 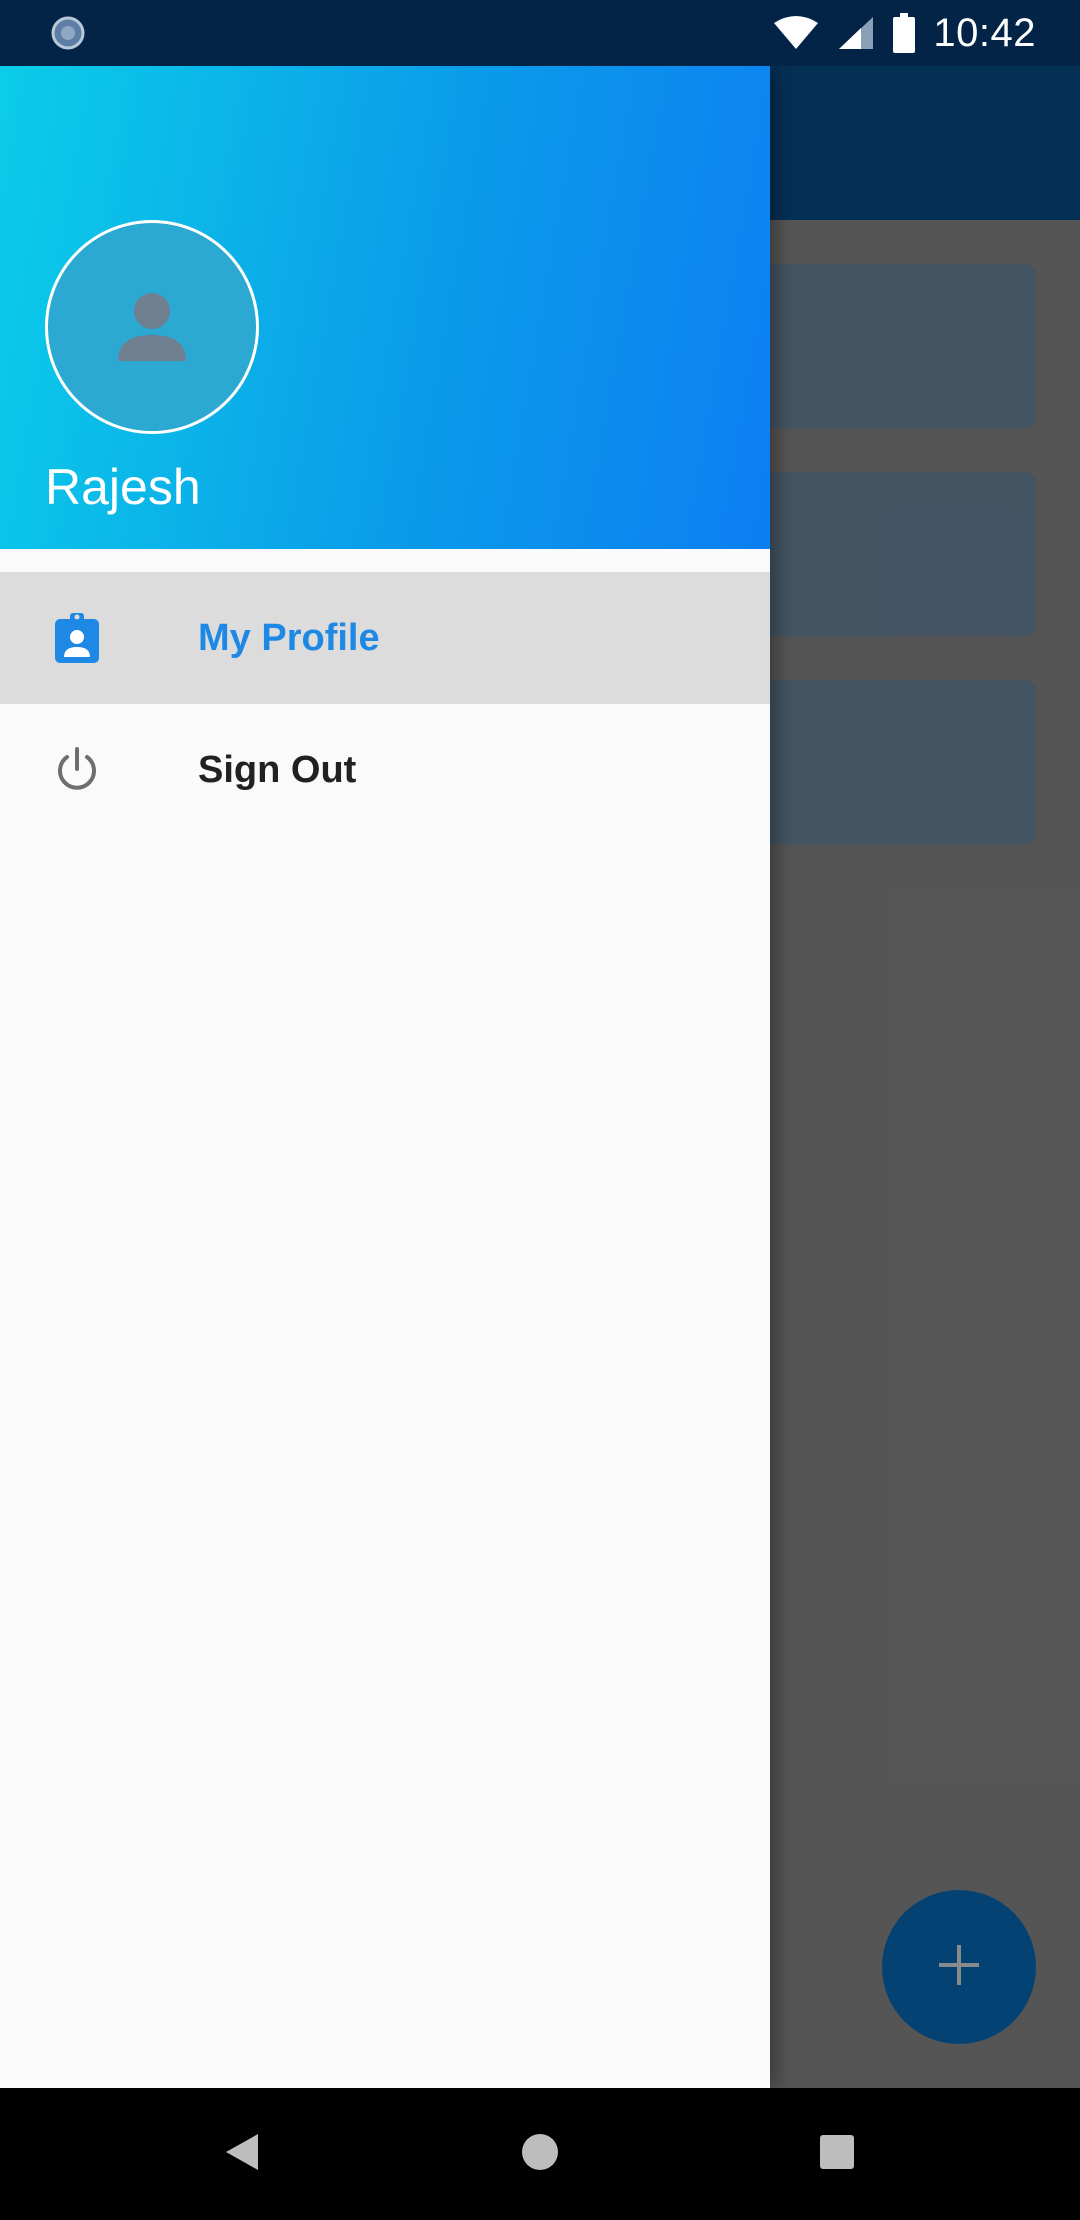 I want to click on back-button, so click(x=242, y=2154).